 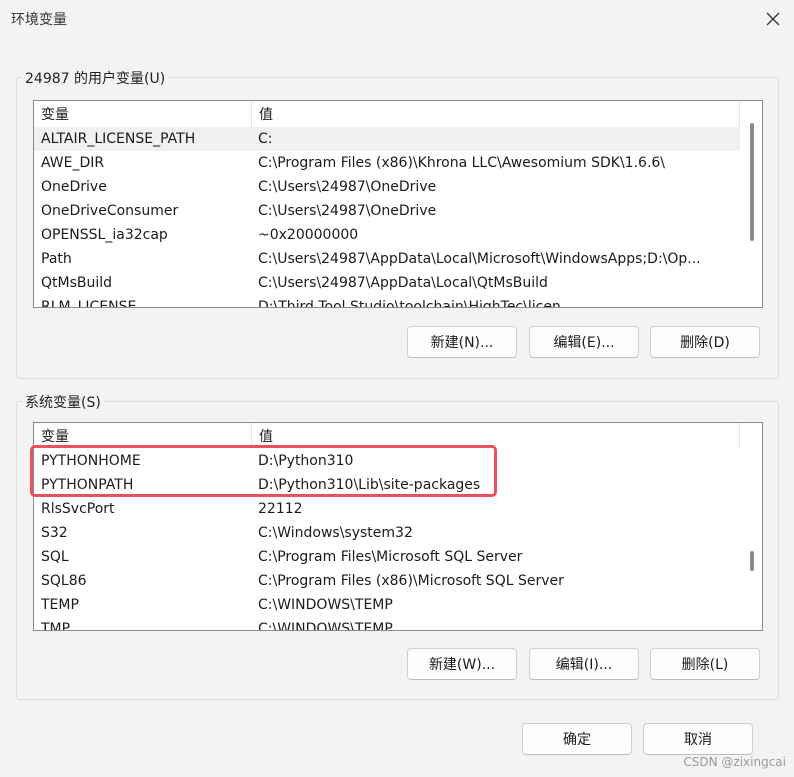 I want to click on variable-name: OneDrive, so click(x=74, y=187).